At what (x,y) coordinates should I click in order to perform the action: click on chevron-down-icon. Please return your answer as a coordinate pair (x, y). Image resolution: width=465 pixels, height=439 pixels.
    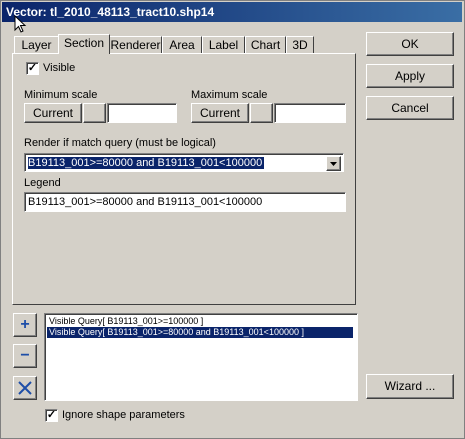
    Looking at the image, I should click on (333, 164).